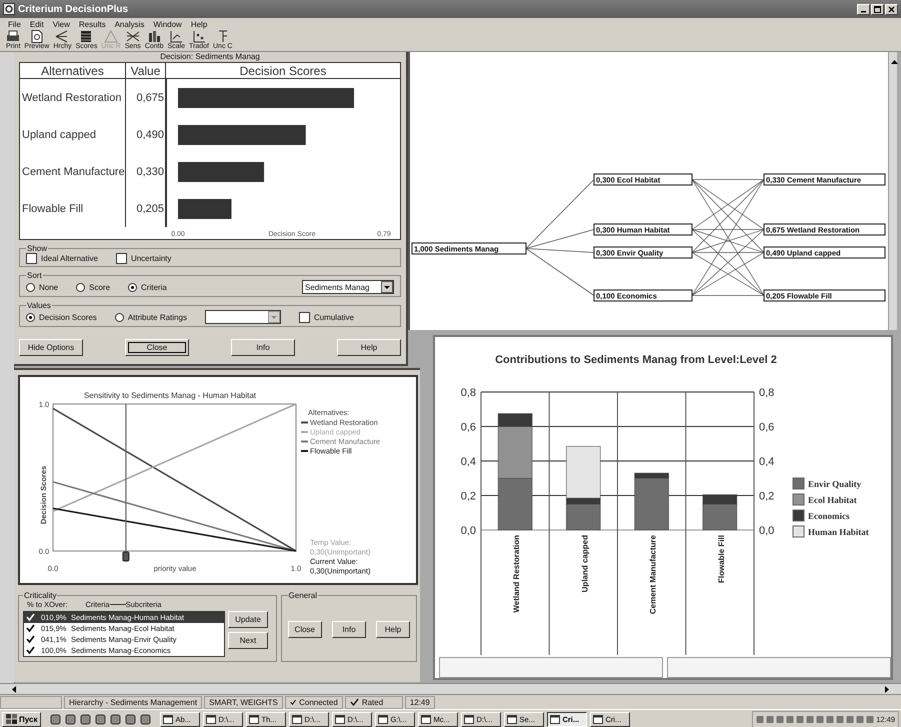 The image size is (901, 727). I want to click on score-value: 0,490, so click(150, 134).